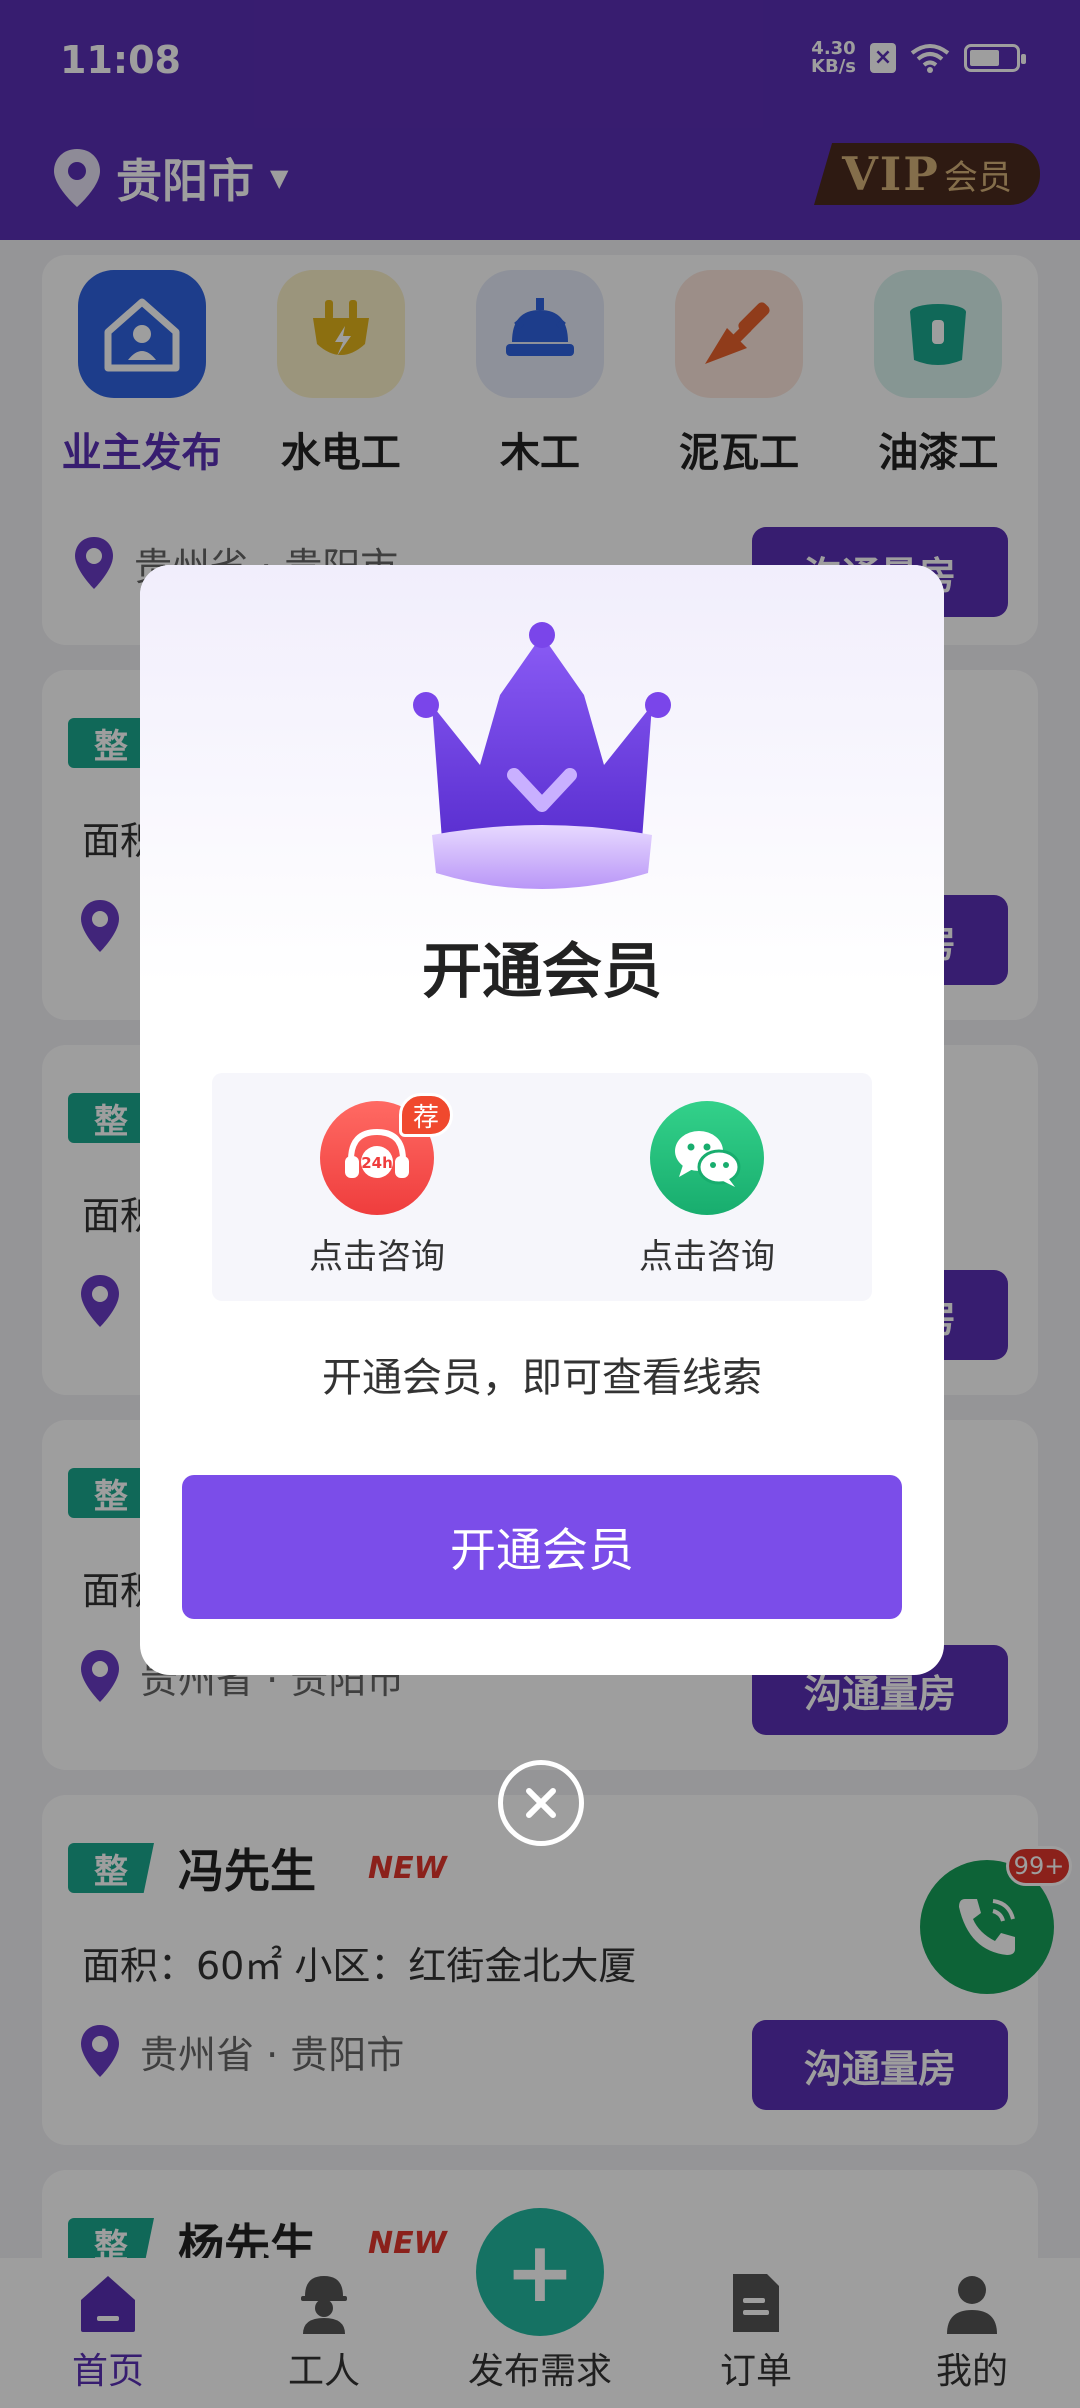 The height and width of the screenshot is (2408, 1080). I want to click on open-membership-button: 开通会员, so click(542, 1547).